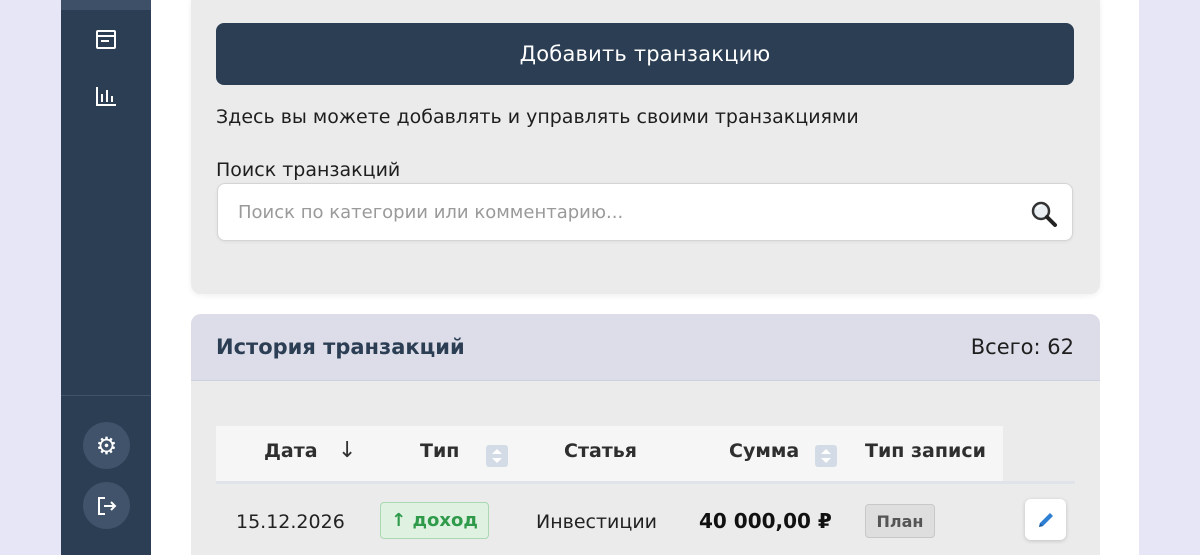  What do you see at coordinates (645, 54) in the screenshot?
I see `add-transaction-button: Добавить транзакцию` at bounding box center [645, 54].